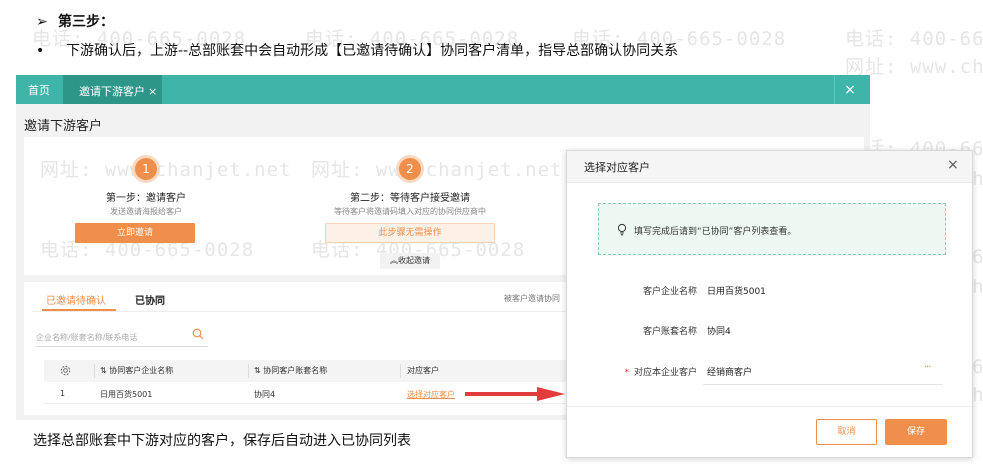 This screenshot has height=464, width=983. Describe the element at coordinates (410, 198) in the screenshot. I see `step-2-title: 第二步：等待客户接受邀请` at that location.